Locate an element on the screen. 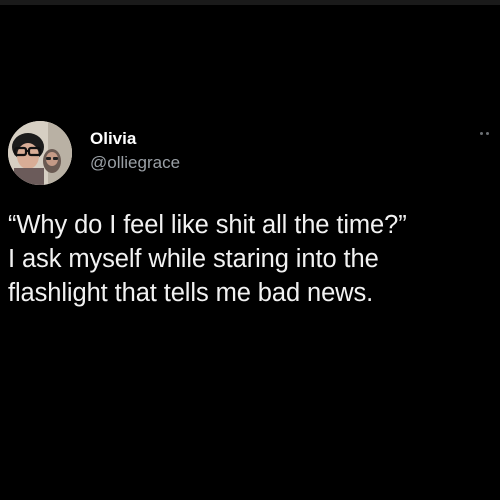  profile-photo-icon is located at coordinates (40, 153).